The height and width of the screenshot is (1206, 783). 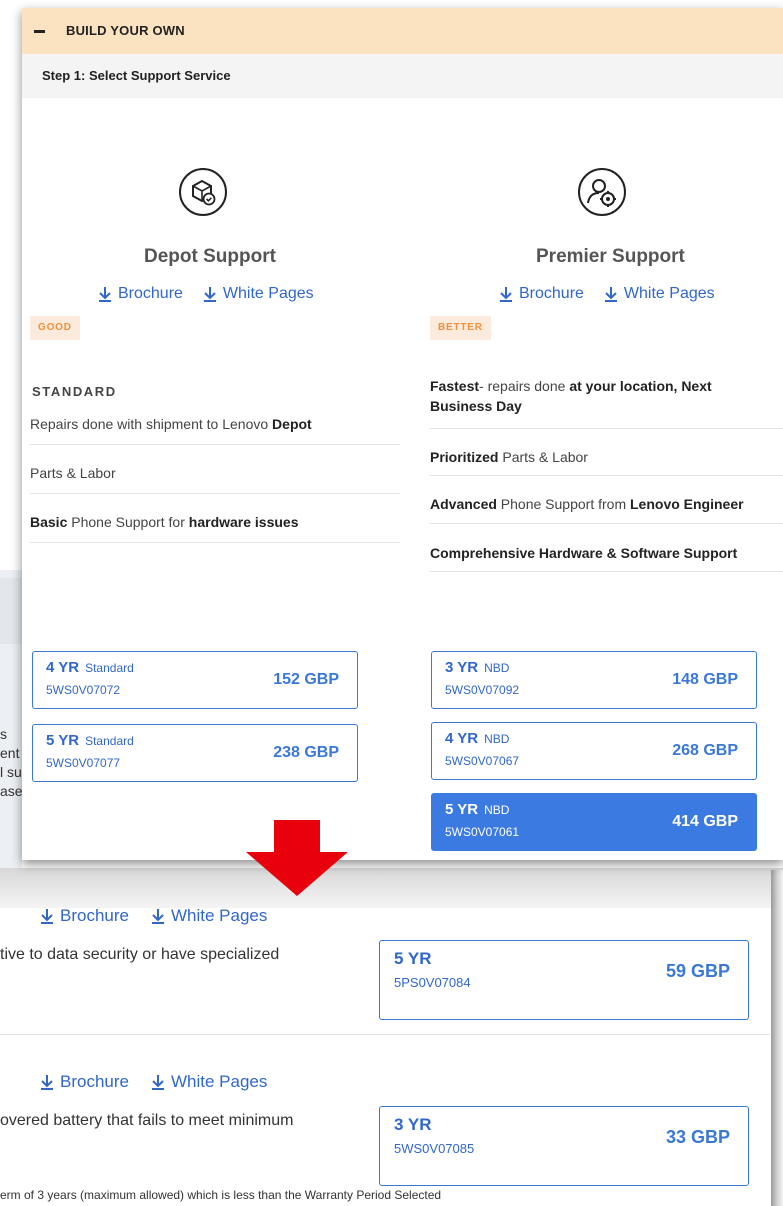 I want to click on depot-feature: Parts & Labor, so click(x=73, y=473).